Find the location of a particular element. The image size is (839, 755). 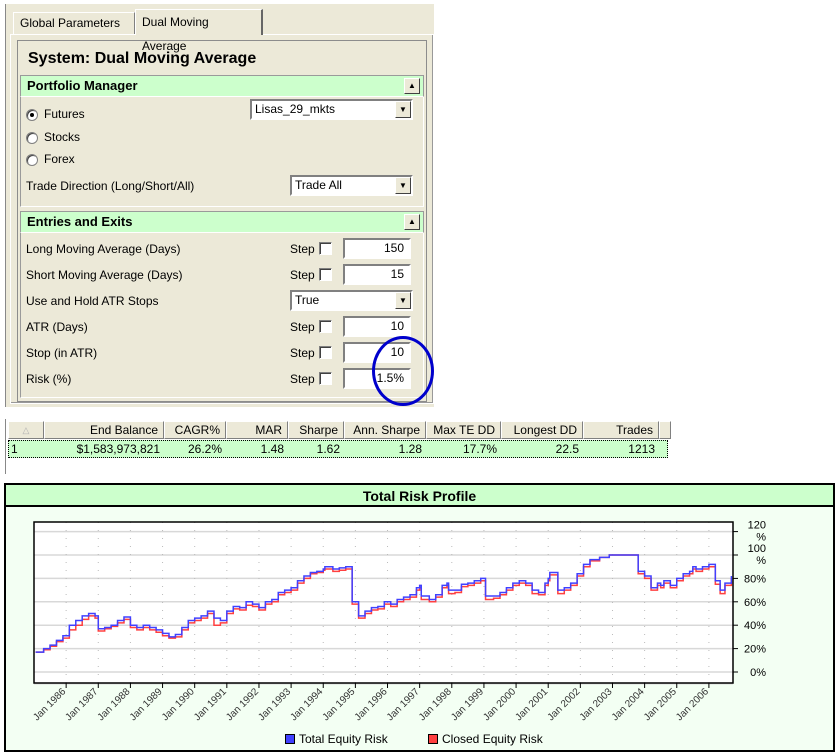

col-mar: MAR is located at coordinates (257, 430).